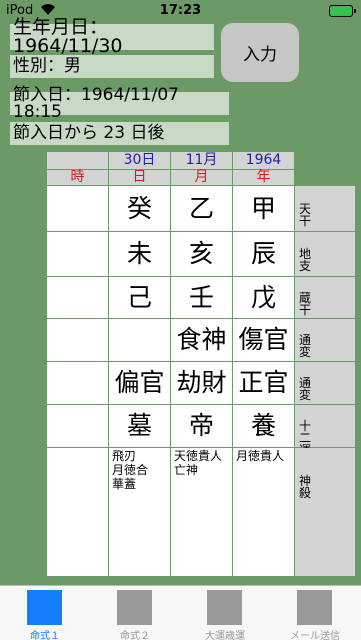  I want to click on pillar-value-2-2: 壬, so click(201, 297).